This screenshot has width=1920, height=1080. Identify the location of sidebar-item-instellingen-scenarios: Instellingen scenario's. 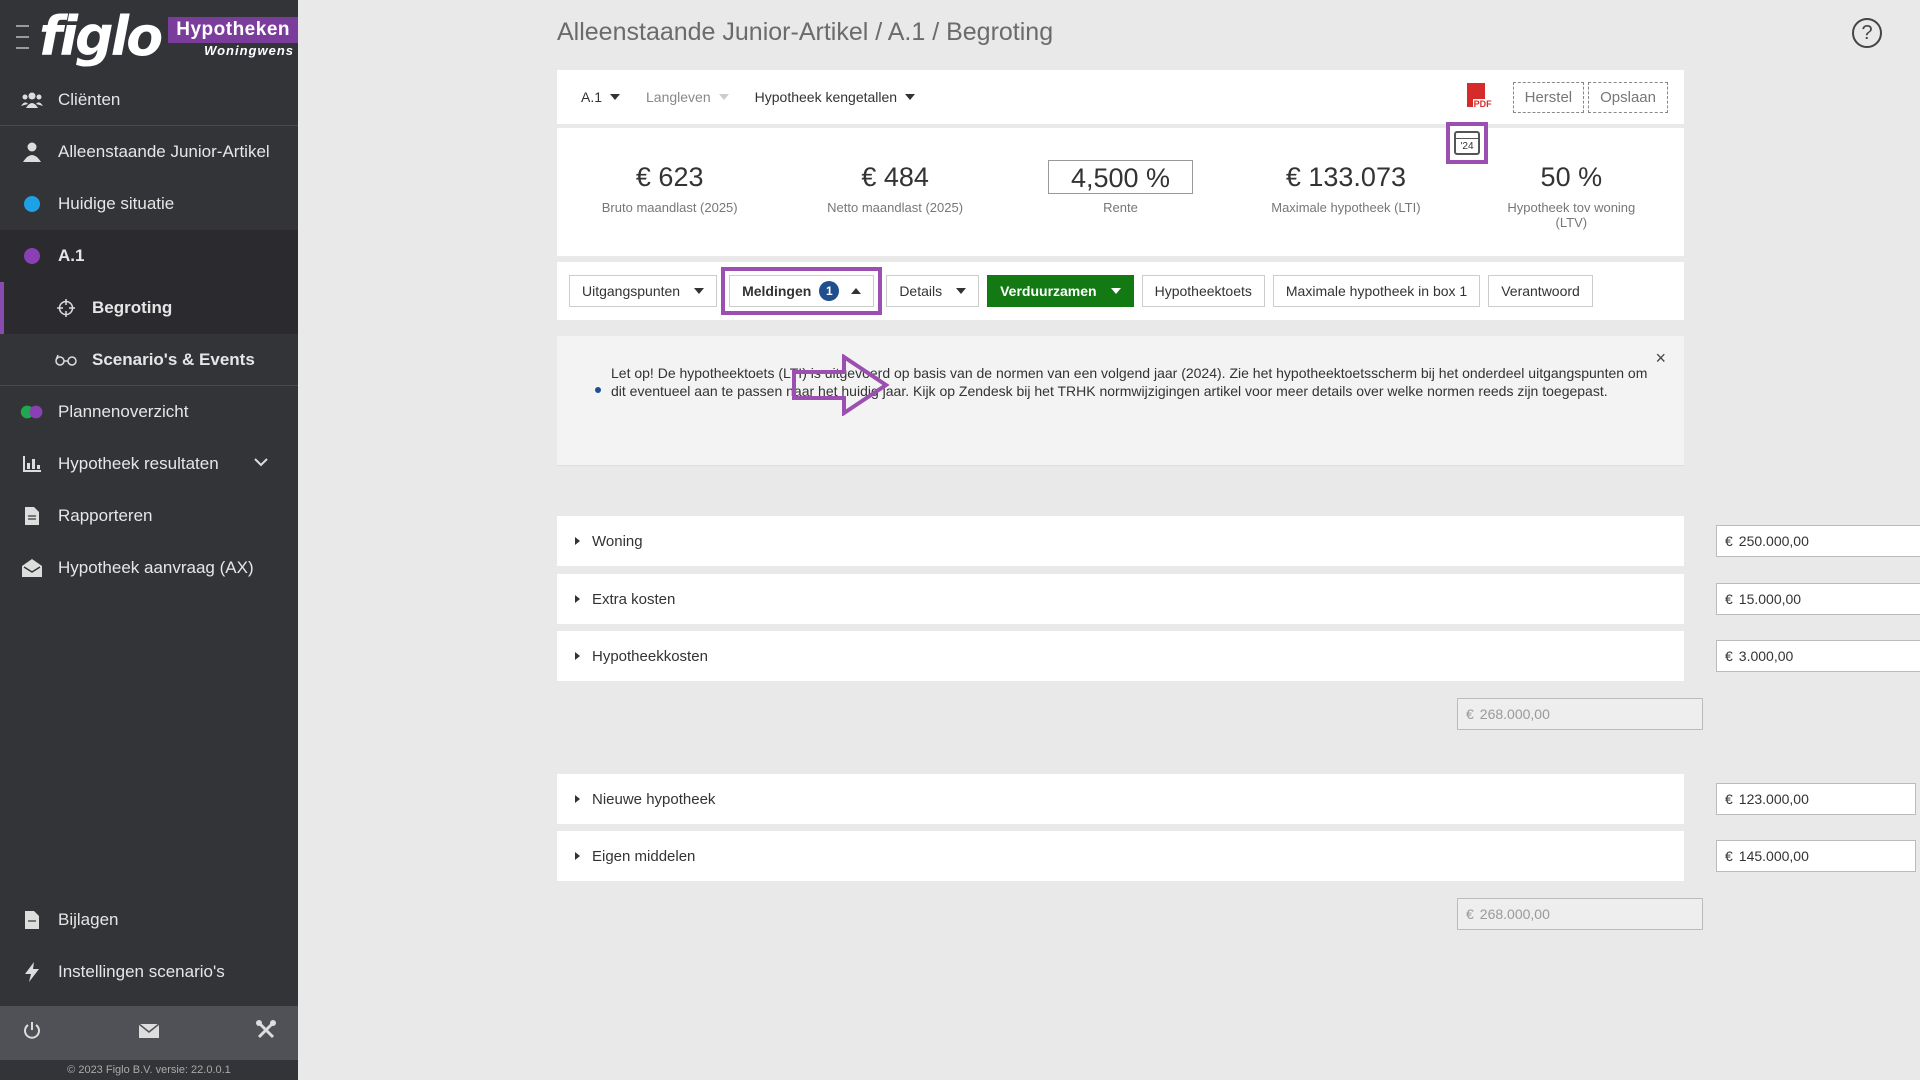
(149, 972).